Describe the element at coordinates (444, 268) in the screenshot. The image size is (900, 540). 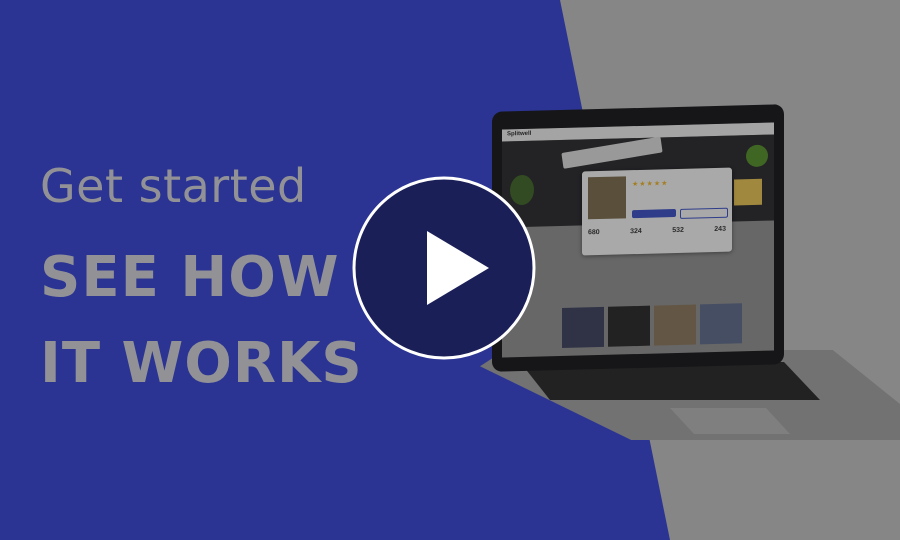
I see `play-button` at that location.